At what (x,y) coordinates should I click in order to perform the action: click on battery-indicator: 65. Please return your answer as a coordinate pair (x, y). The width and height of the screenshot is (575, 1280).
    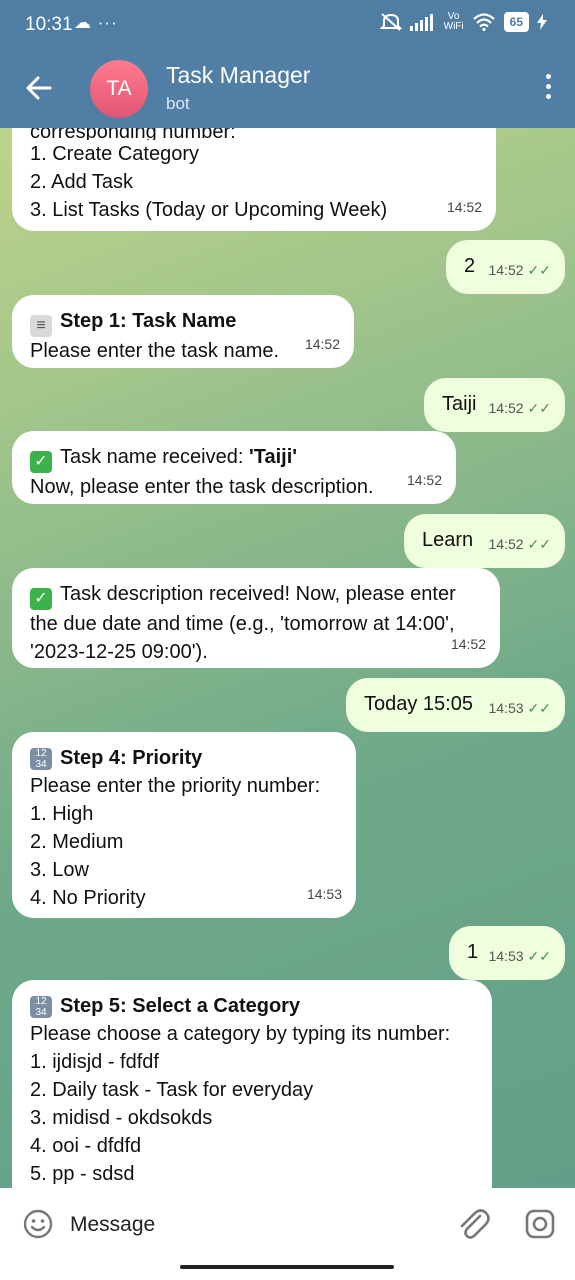
    Looking at the image, I should click on (516, 22).